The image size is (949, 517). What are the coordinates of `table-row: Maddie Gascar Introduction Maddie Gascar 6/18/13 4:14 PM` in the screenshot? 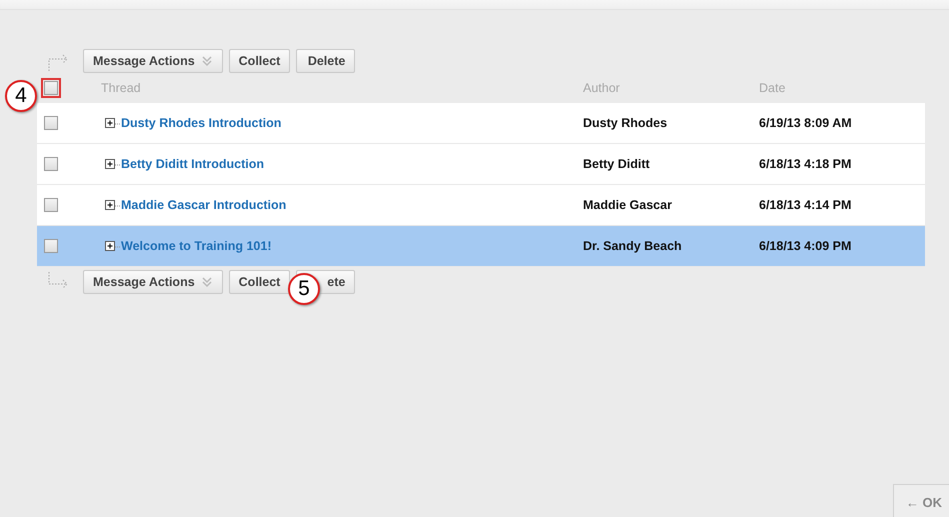 It's located at (481, 205).